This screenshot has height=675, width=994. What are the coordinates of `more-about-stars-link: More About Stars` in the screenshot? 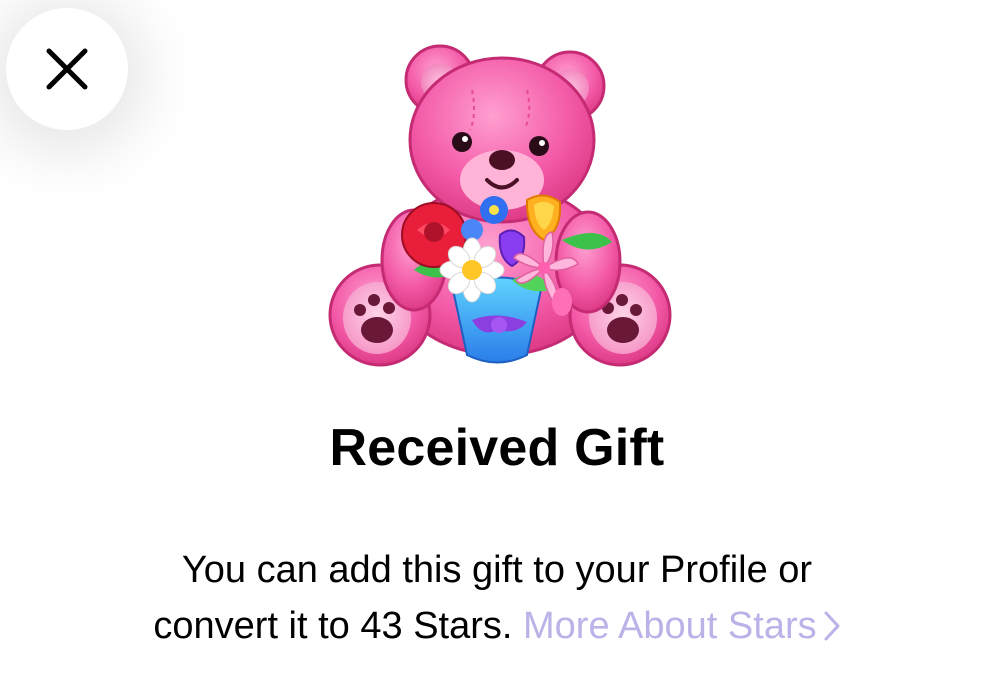 It's located at (682, 626).